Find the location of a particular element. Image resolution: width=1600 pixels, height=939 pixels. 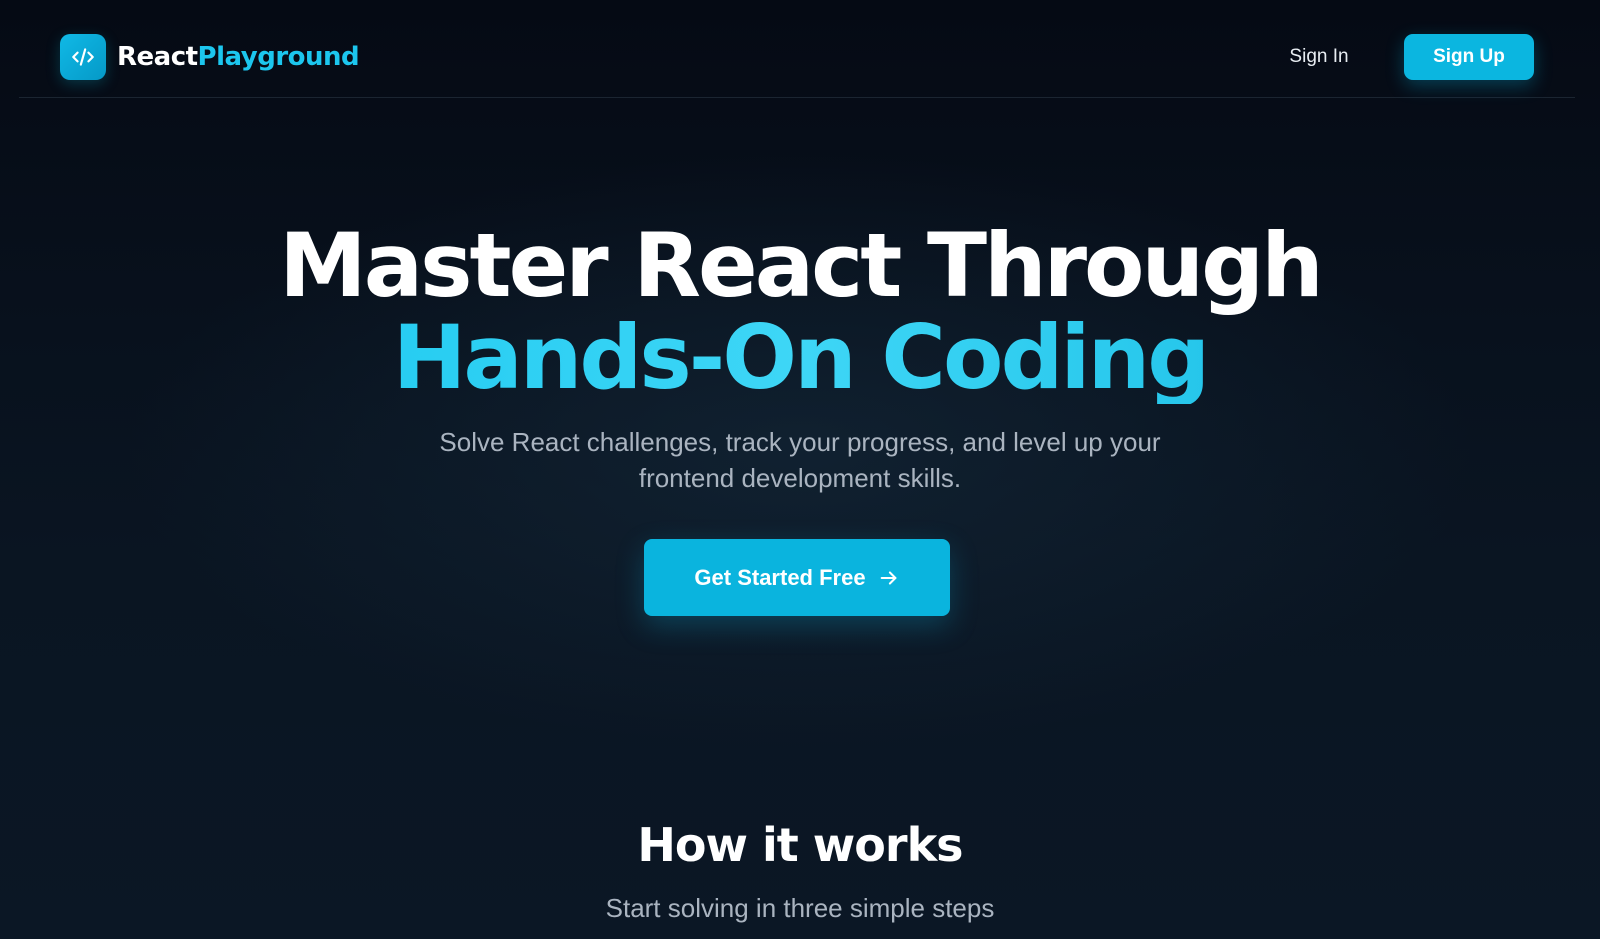

get-started-label: Get Started Free is located at coordinates (780, 577).